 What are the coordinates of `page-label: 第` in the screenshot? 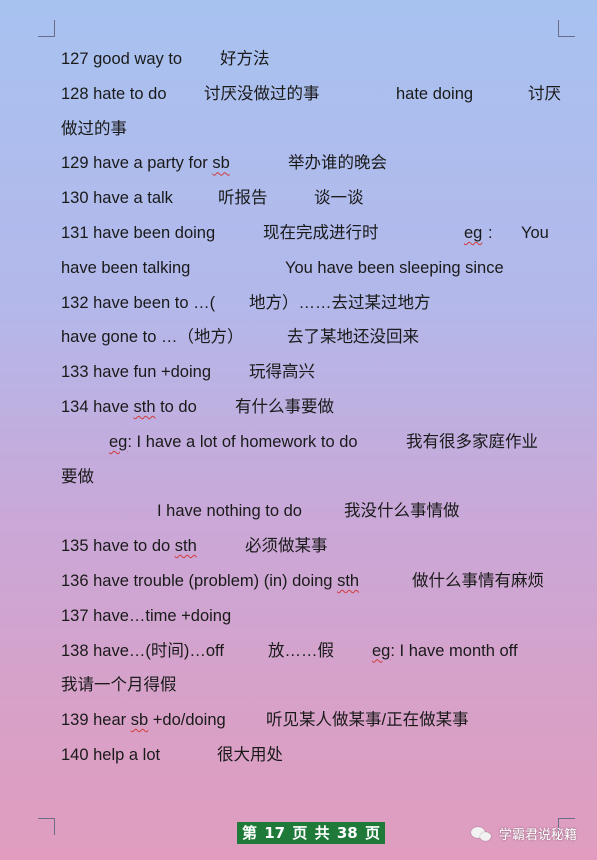 It's located at (250, 833).